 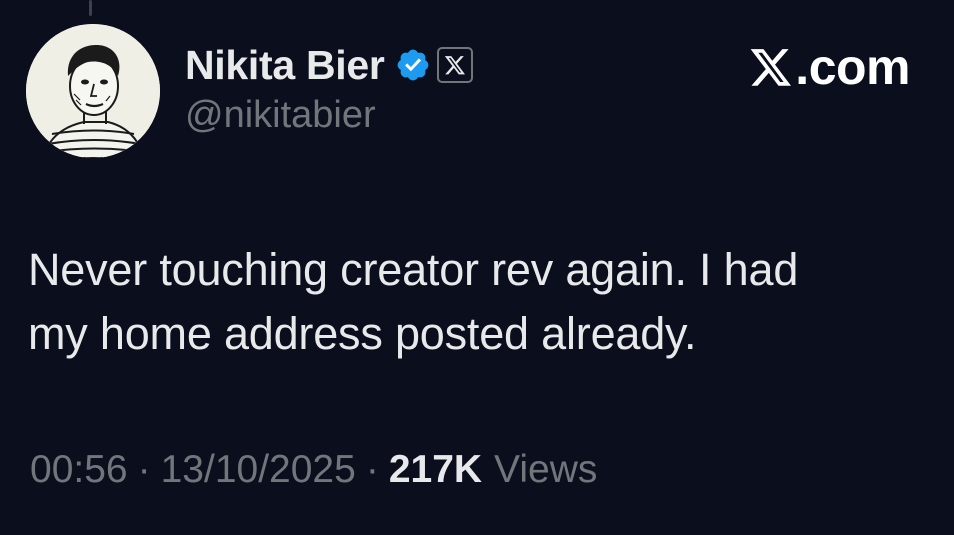 I want to click on affiliate-badge, so click(x=454, y=65).